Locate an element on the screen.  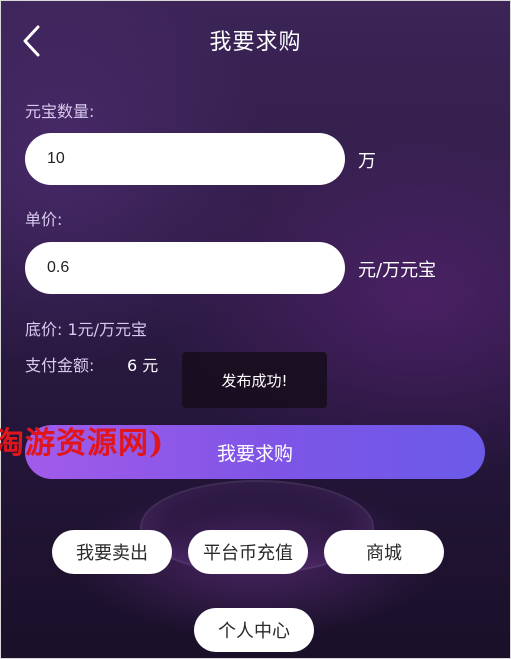
mall-button: 商城 is located at coordinates (384, 552).